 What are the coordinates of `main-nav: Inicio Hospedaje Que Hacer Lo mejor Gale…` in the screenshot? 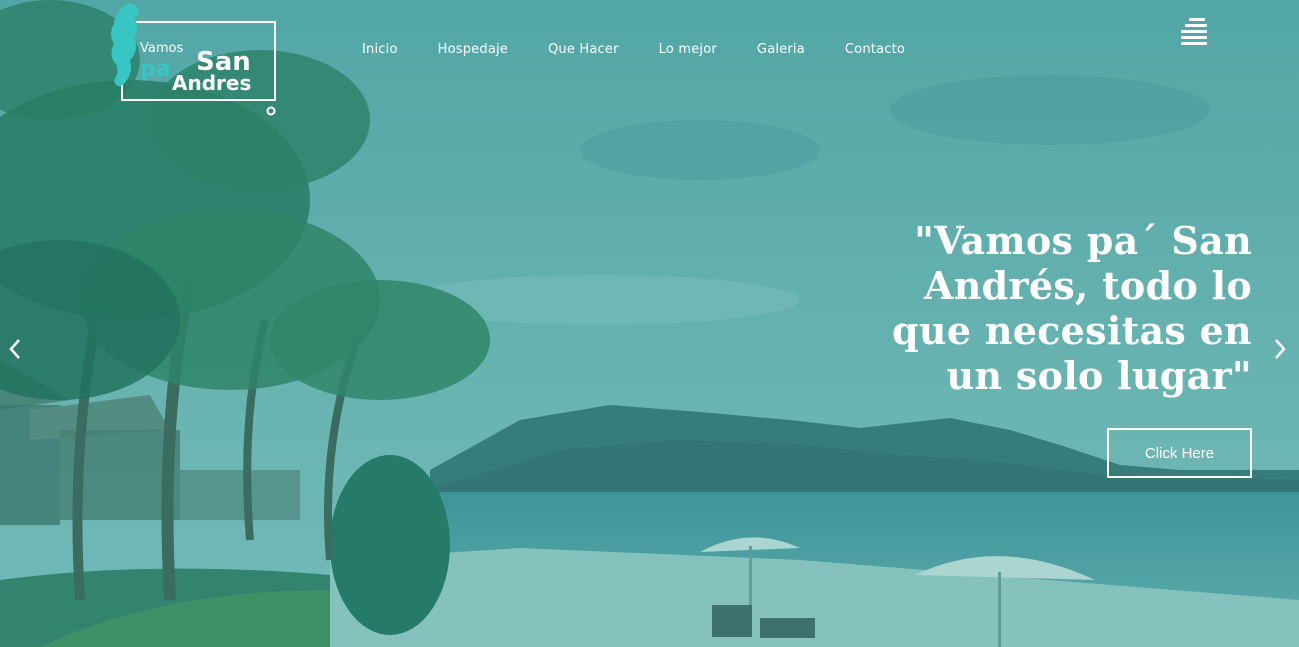 It's located at (653, 49).